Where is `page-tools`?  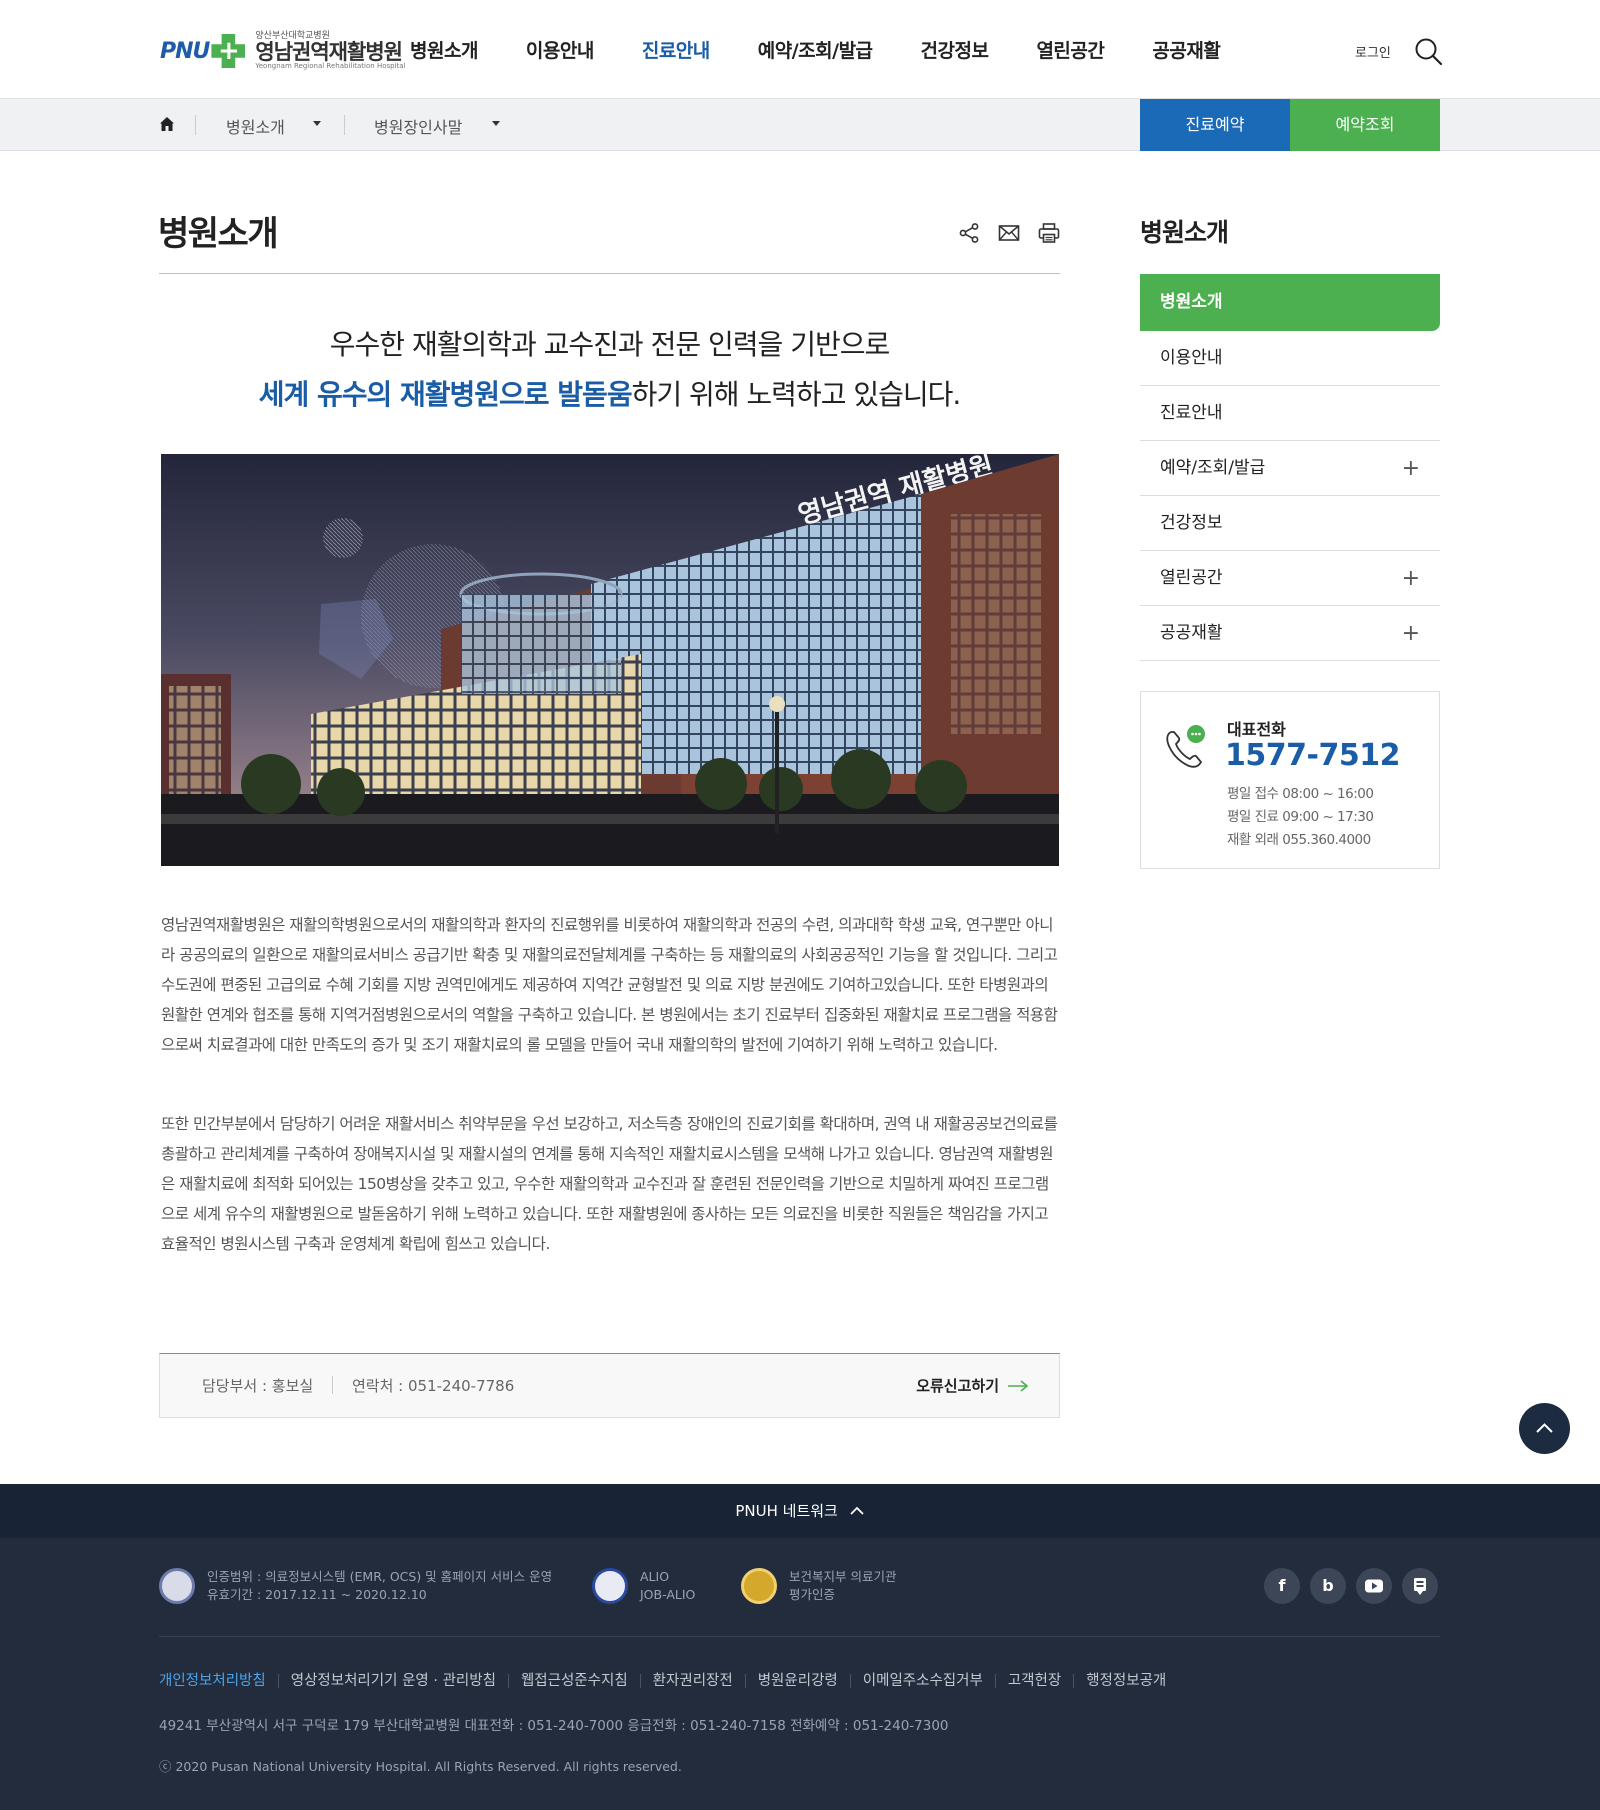
page-tools is located at coordinates (1009, 233).